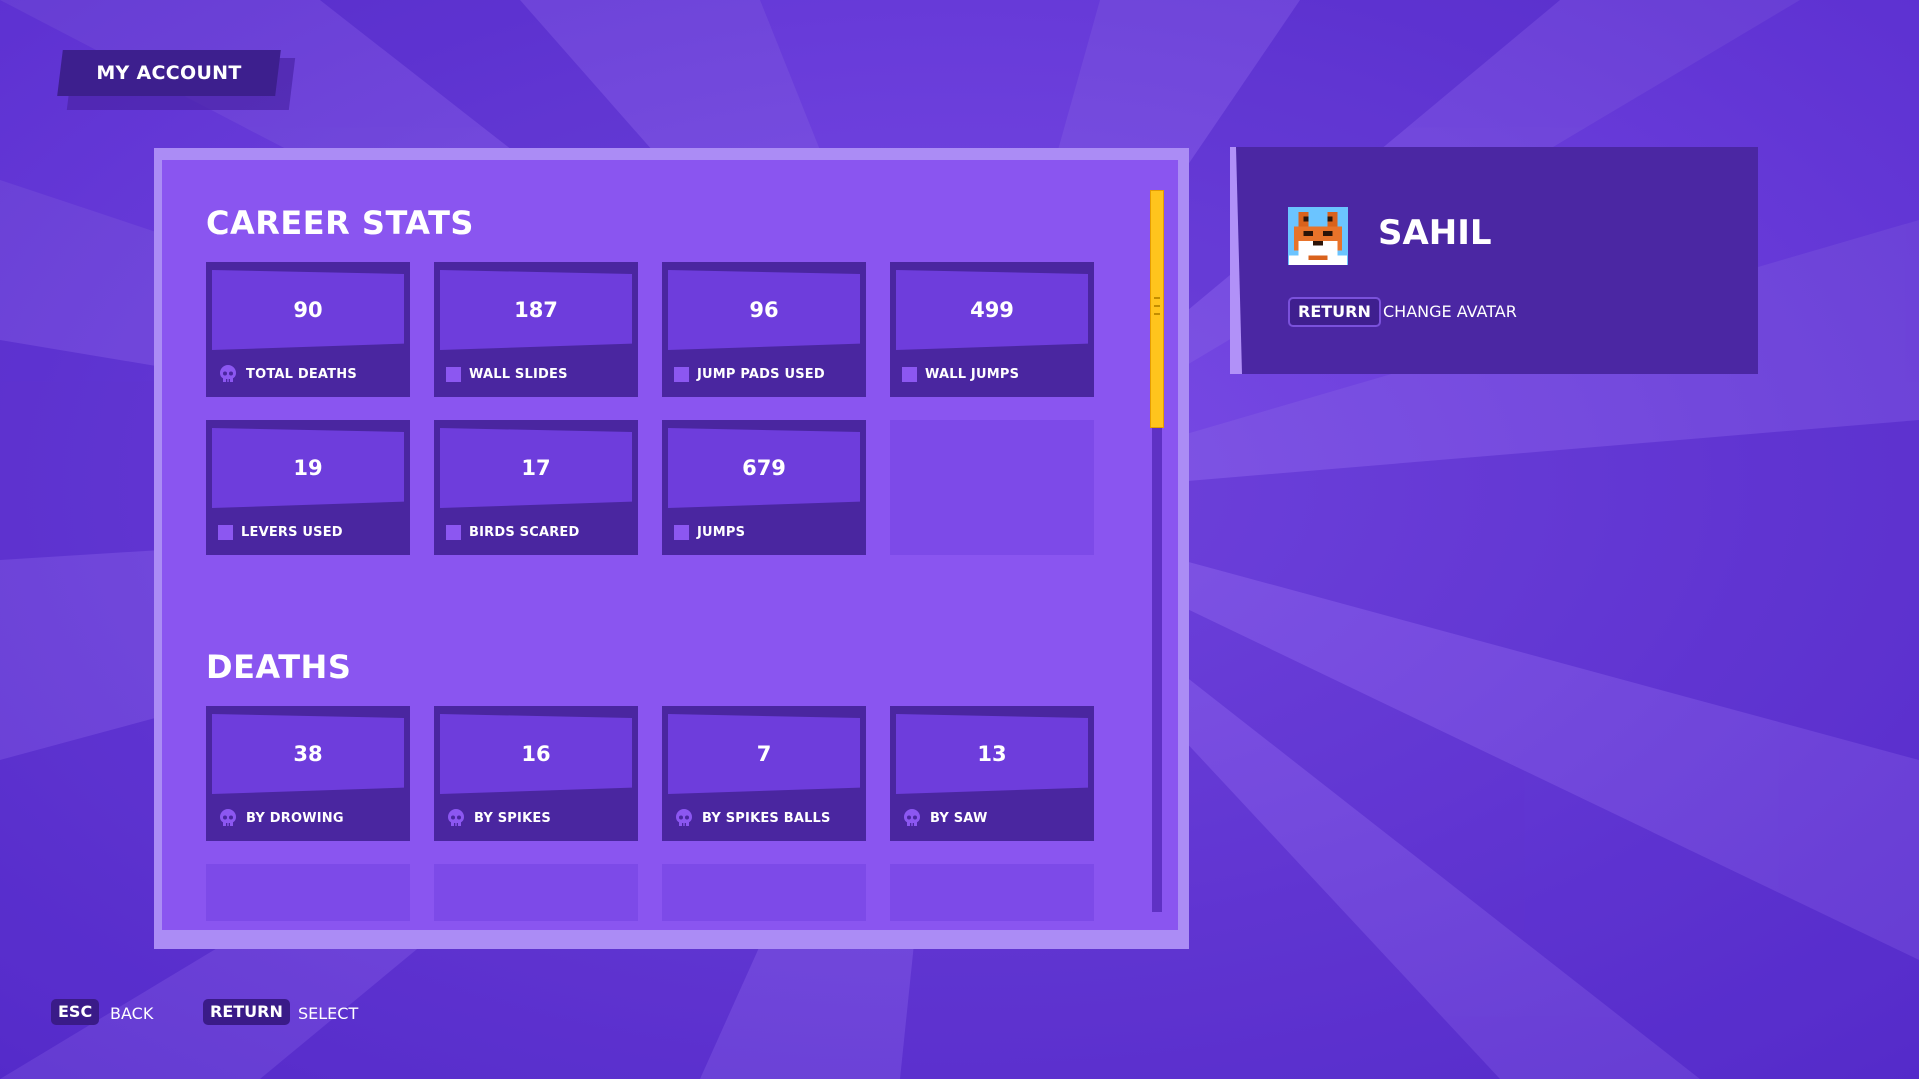 This screenshot has height=1079, width=1919. I want to click on stat-value: 7, so click(764, 754).